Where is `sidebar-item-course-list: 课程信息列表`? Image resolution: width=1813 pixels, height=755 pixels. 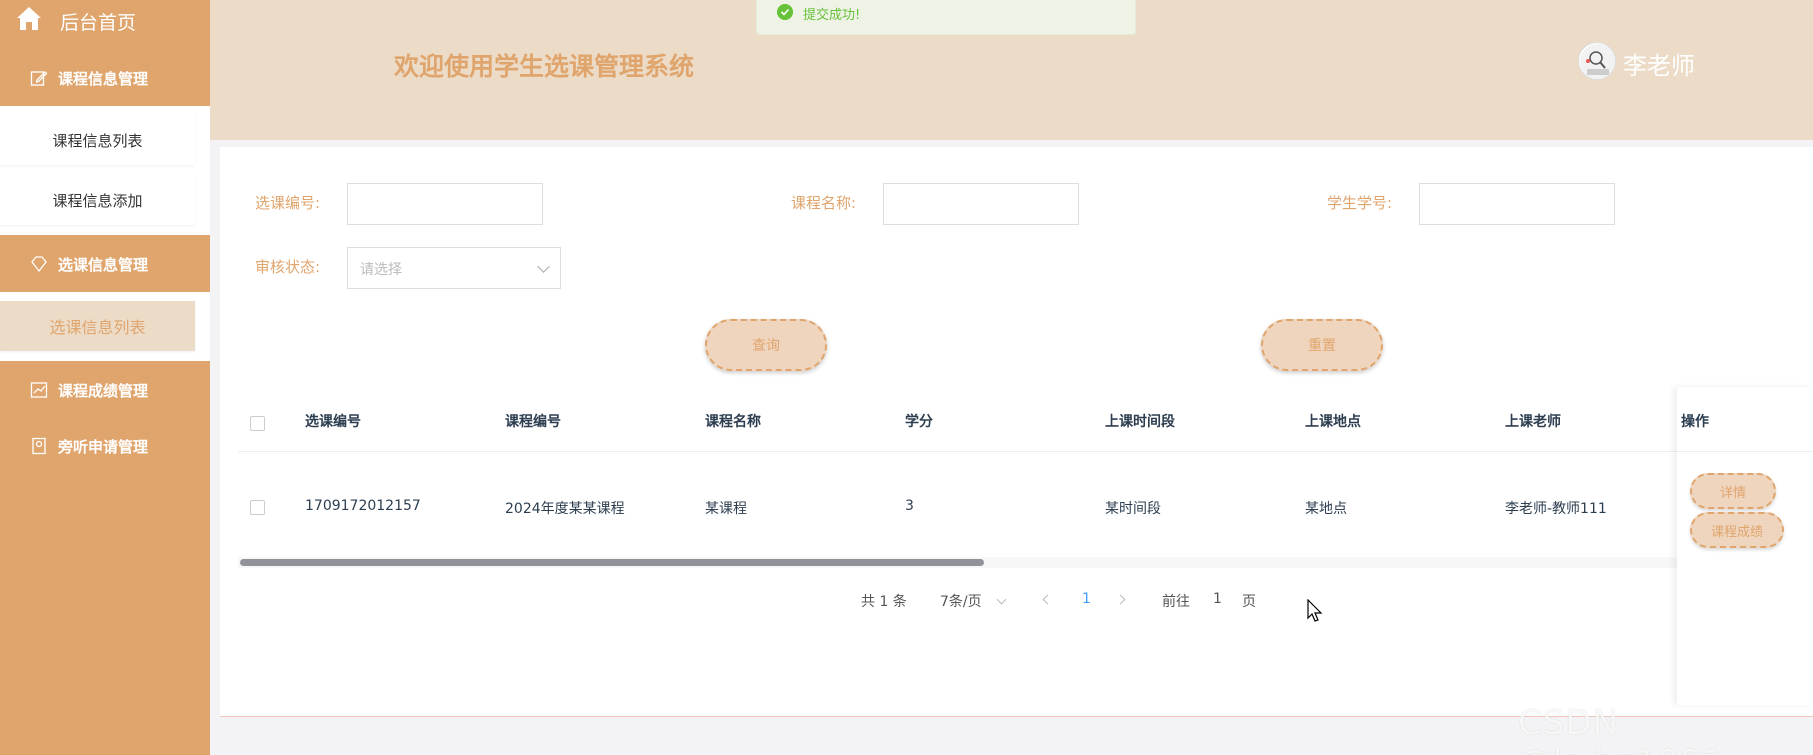
sidebar-item-course-list: 课程信息列表 is located at coordinates (97, 140).